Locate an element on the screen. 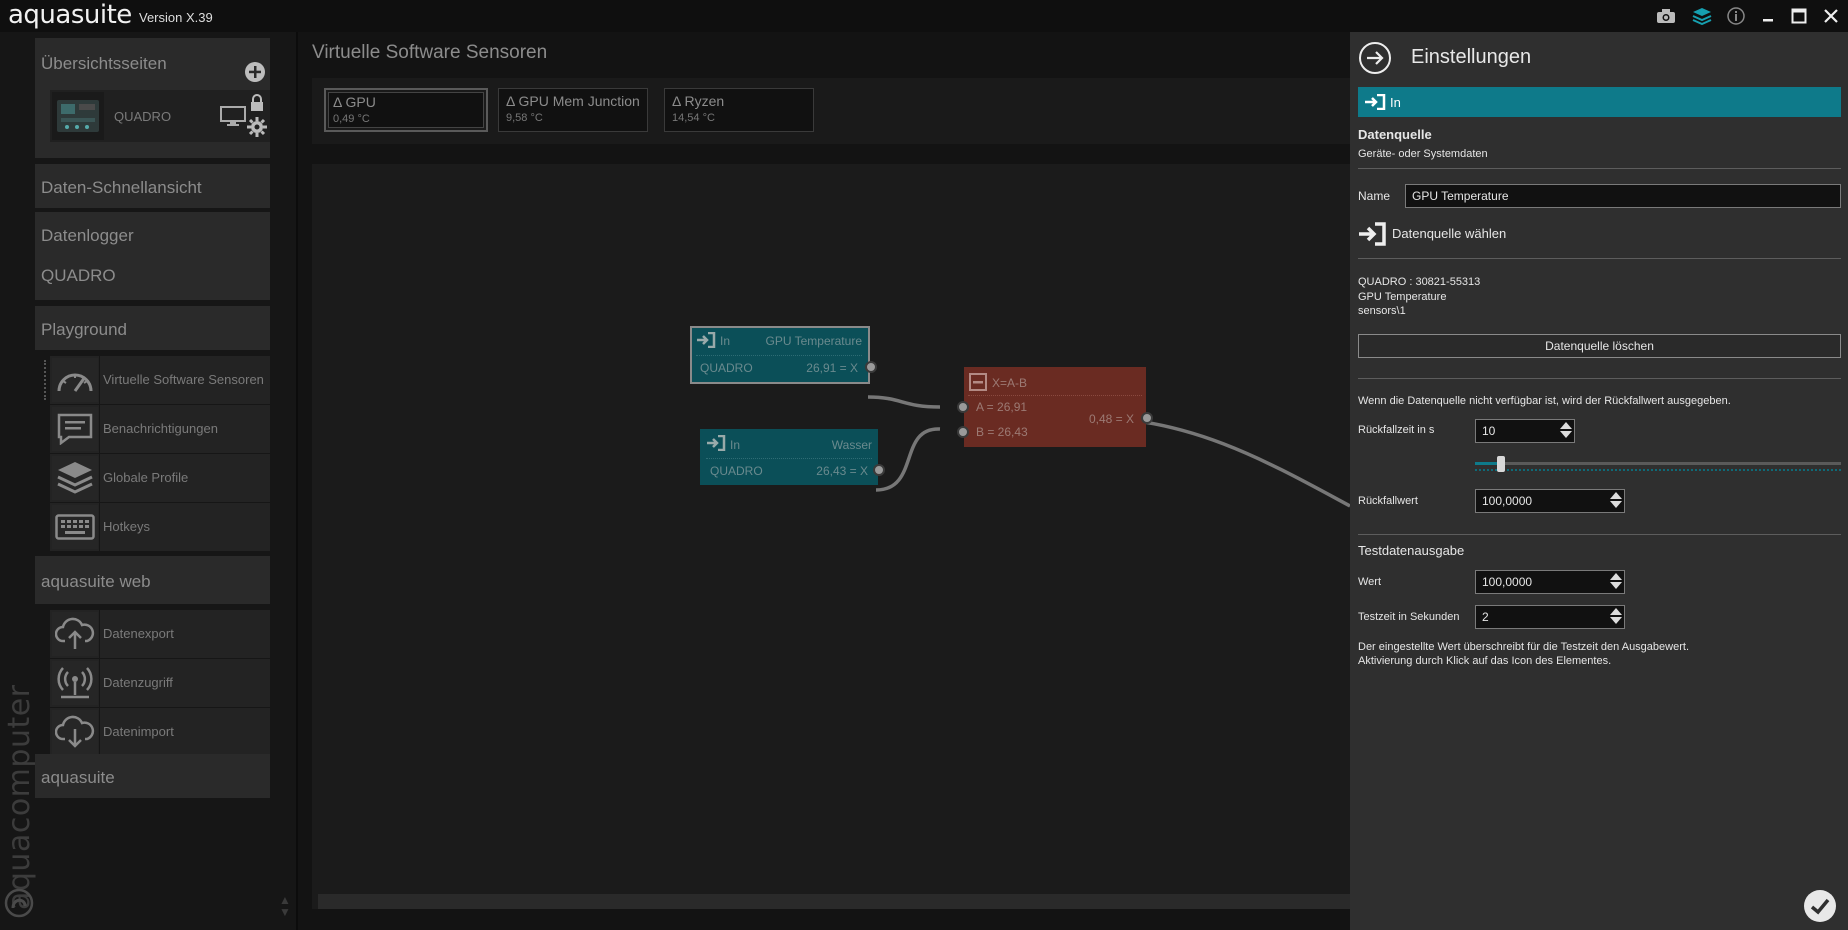  info-icon is located at coordinates (1736, 16).